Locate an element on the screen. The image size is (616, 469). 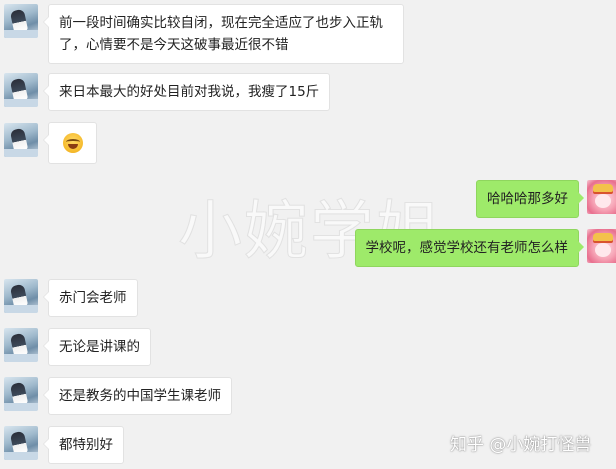
message-bubble-incoming: 来日本最大的好处目前对我说，我瘦了15斤 is located at coordinates (186, 92).